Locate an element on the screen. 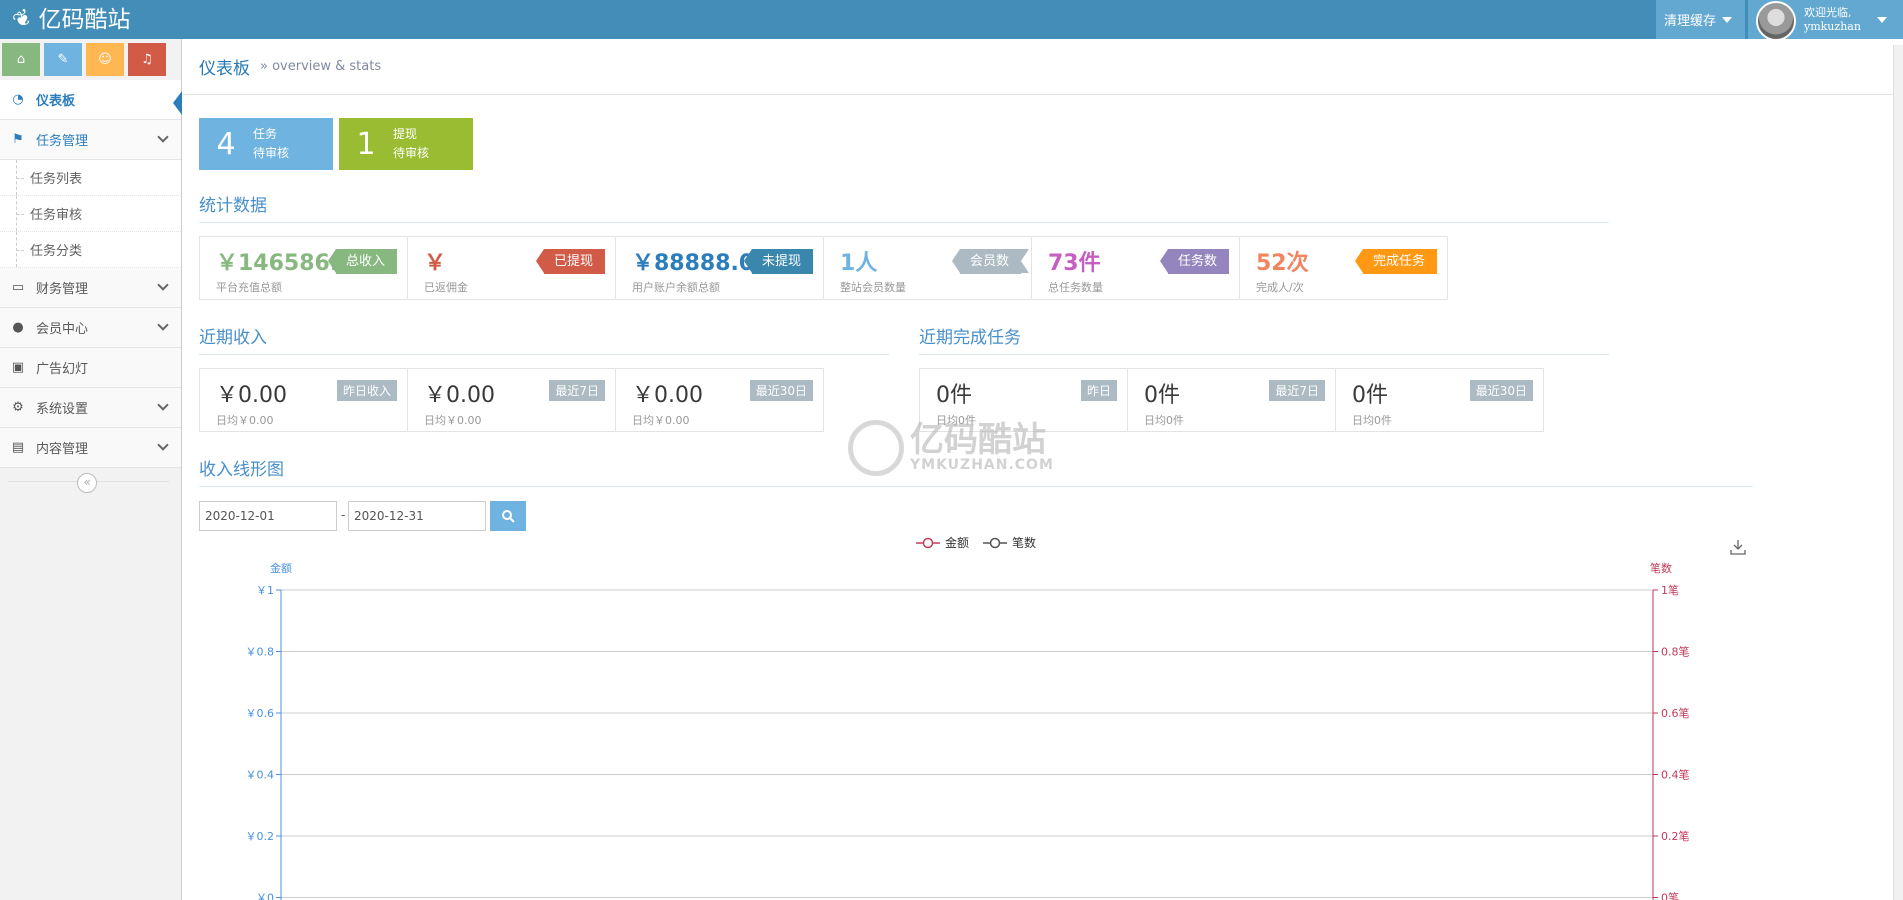 The height and width of the screenshot is (900, 1903). watermark-text: 亿码酷站 is located at coordinates (978, 440).